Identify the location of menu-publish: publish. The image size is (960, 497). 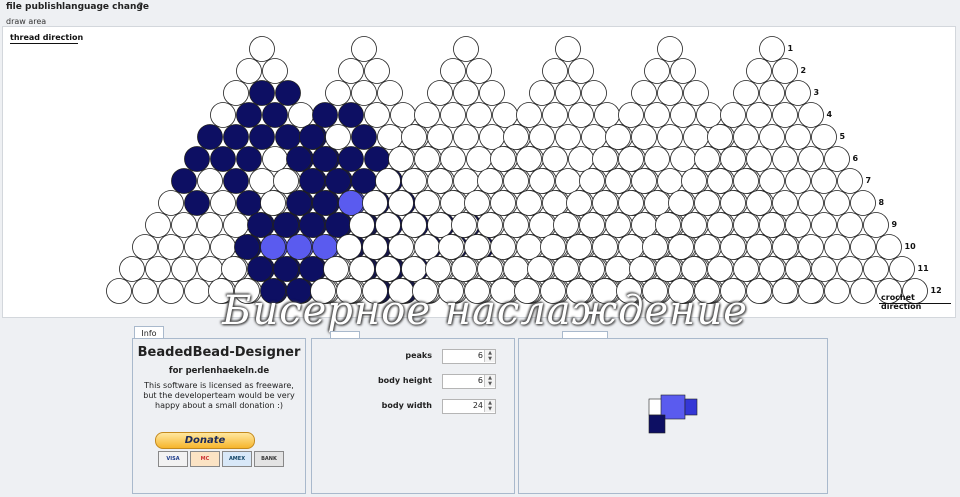
(43, 7).